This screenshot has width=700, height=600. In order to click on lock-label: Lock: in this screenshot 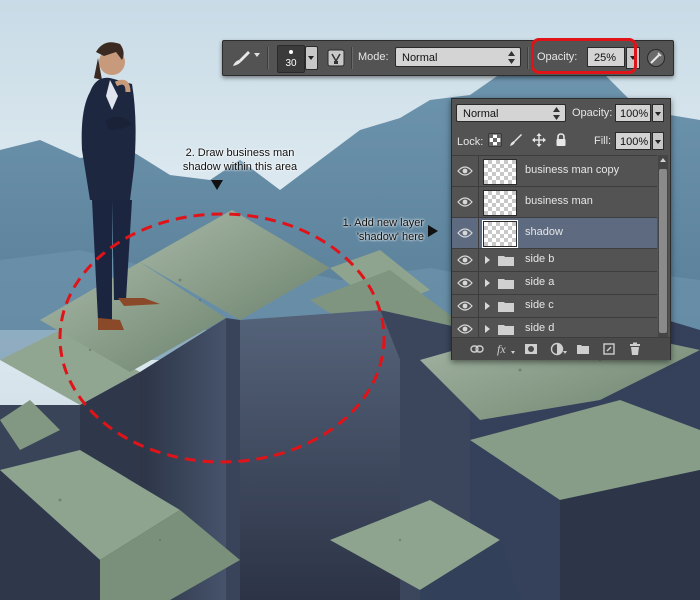, I will do `click(470, 142)`.